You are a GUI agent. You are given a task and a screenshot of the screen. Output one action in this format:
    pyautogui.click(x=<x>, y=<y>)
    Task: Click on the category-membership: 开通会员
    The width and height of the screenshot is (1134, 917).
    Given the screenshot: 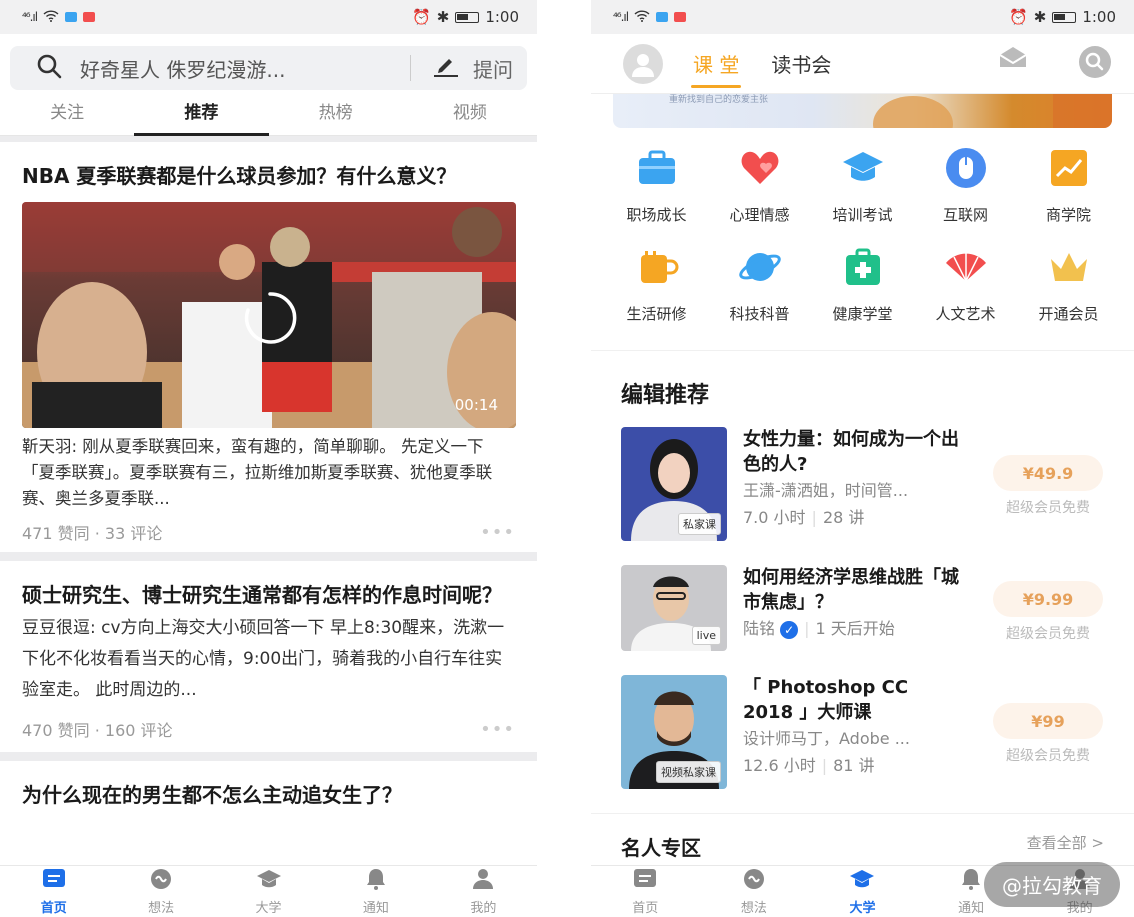 What is the action you would take?
    pyautogui.click(x=1068, y=284)
    